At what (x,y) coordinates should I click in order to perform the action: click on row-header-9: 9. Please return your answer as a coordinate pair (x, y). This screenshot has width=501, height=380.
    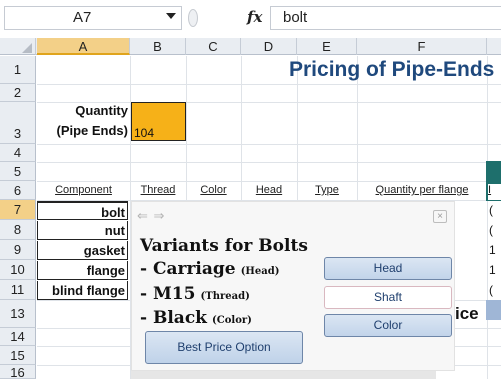
    Looking at the image, I should click on (18, 250).